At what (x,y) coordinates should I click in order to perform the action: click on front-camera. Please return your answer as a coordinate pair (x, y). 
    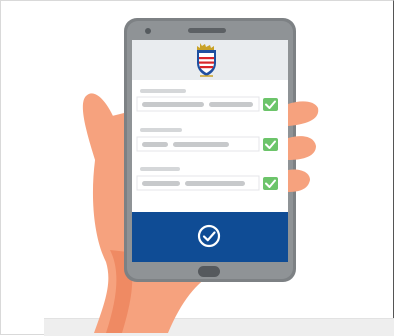
    Looking at the image, I should click on (148, 31).